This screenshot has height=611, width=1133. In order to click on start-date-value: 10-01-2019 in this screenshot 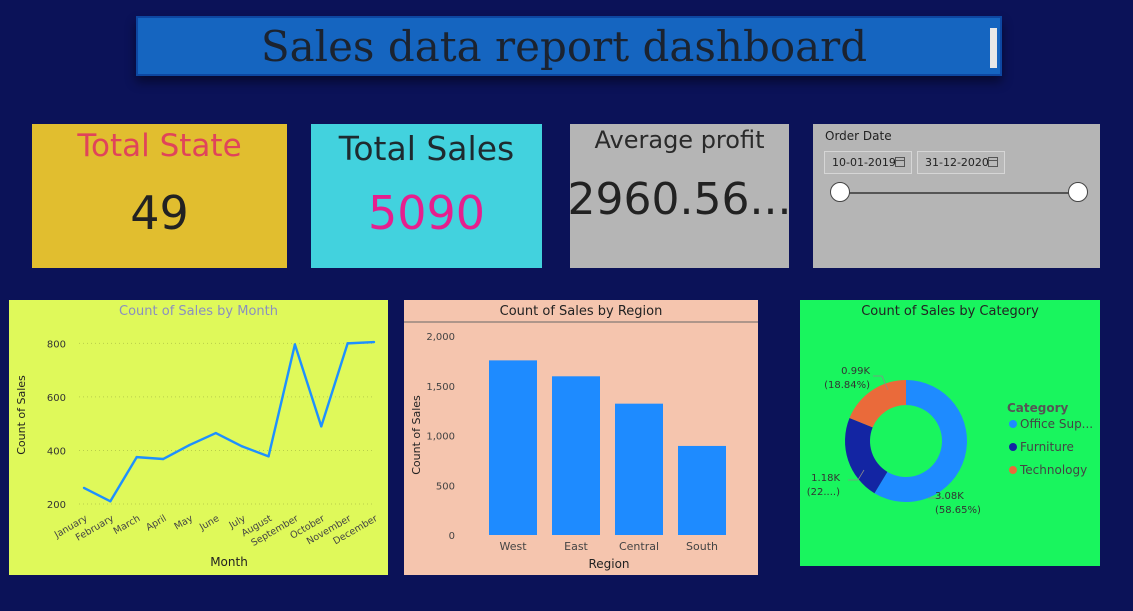, I will do `click(864, 162)`.